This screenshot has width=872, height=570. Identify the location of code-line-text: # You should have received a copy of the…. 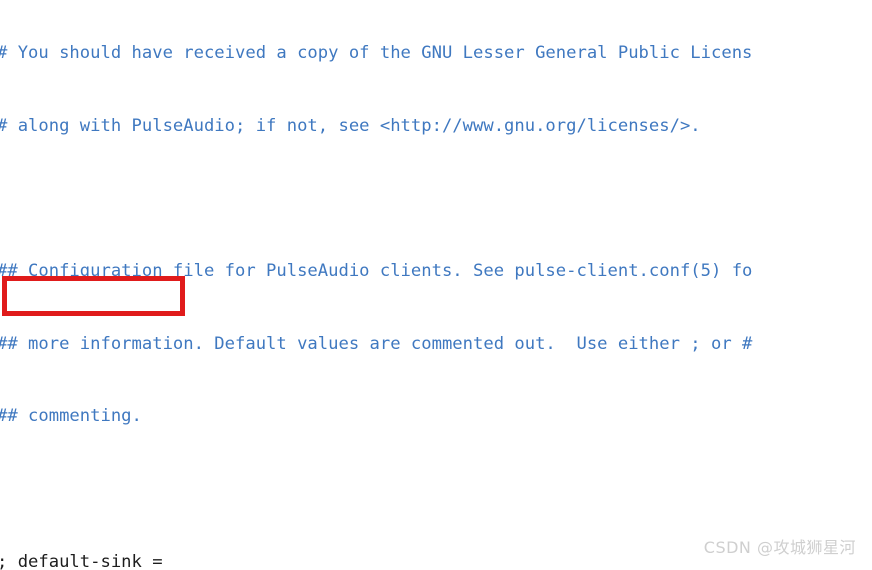
(376, 53).